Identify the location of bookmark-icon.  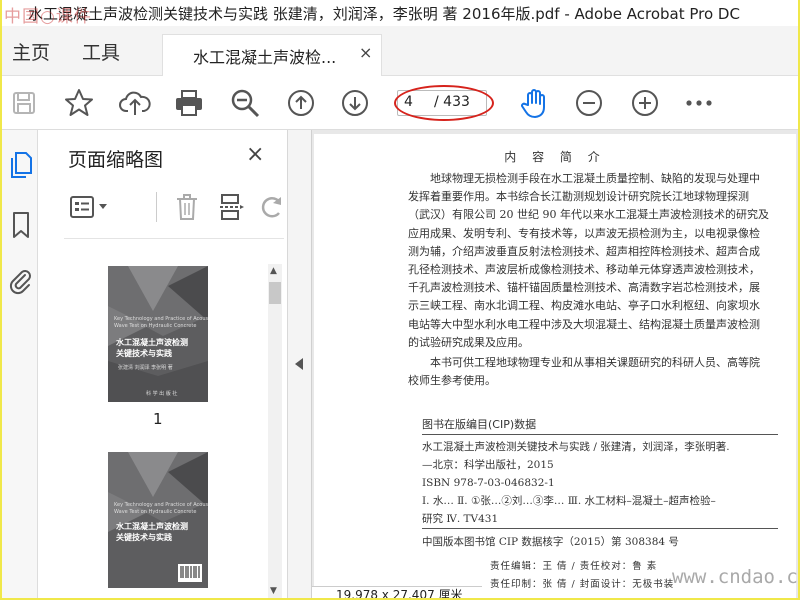
(21, 225).